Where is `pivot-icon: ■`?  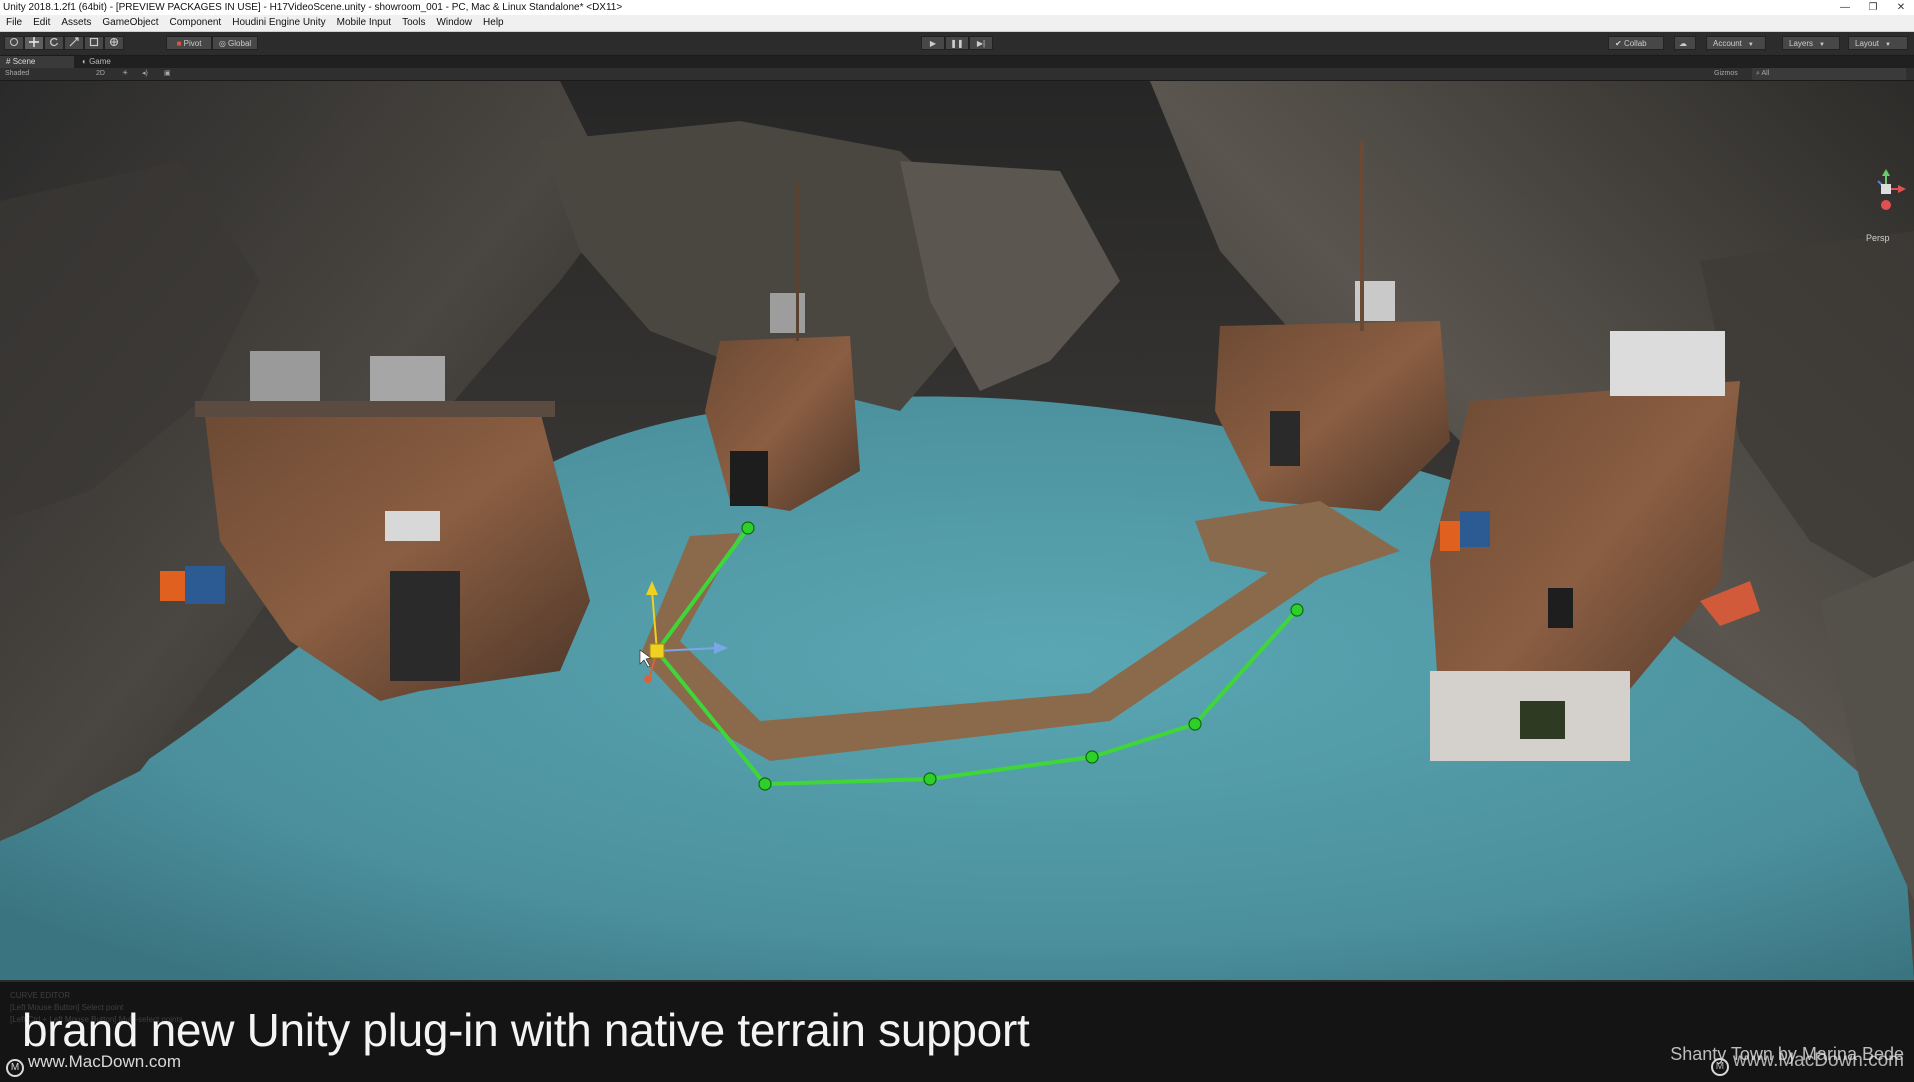
pivot-icon: ■ is located at coordinates (179, 43).